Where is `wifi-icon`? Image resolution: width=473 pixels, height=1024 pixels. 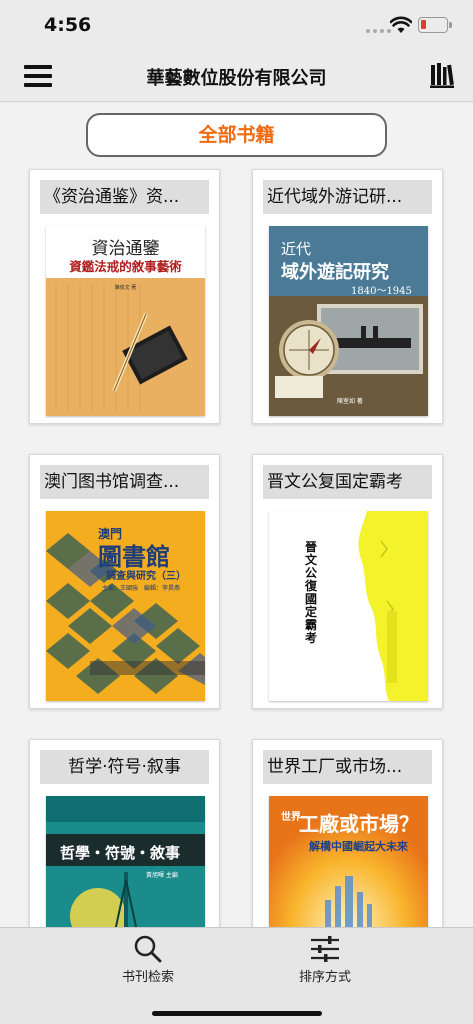 wifi-icon is located at coordinates (401, 24).